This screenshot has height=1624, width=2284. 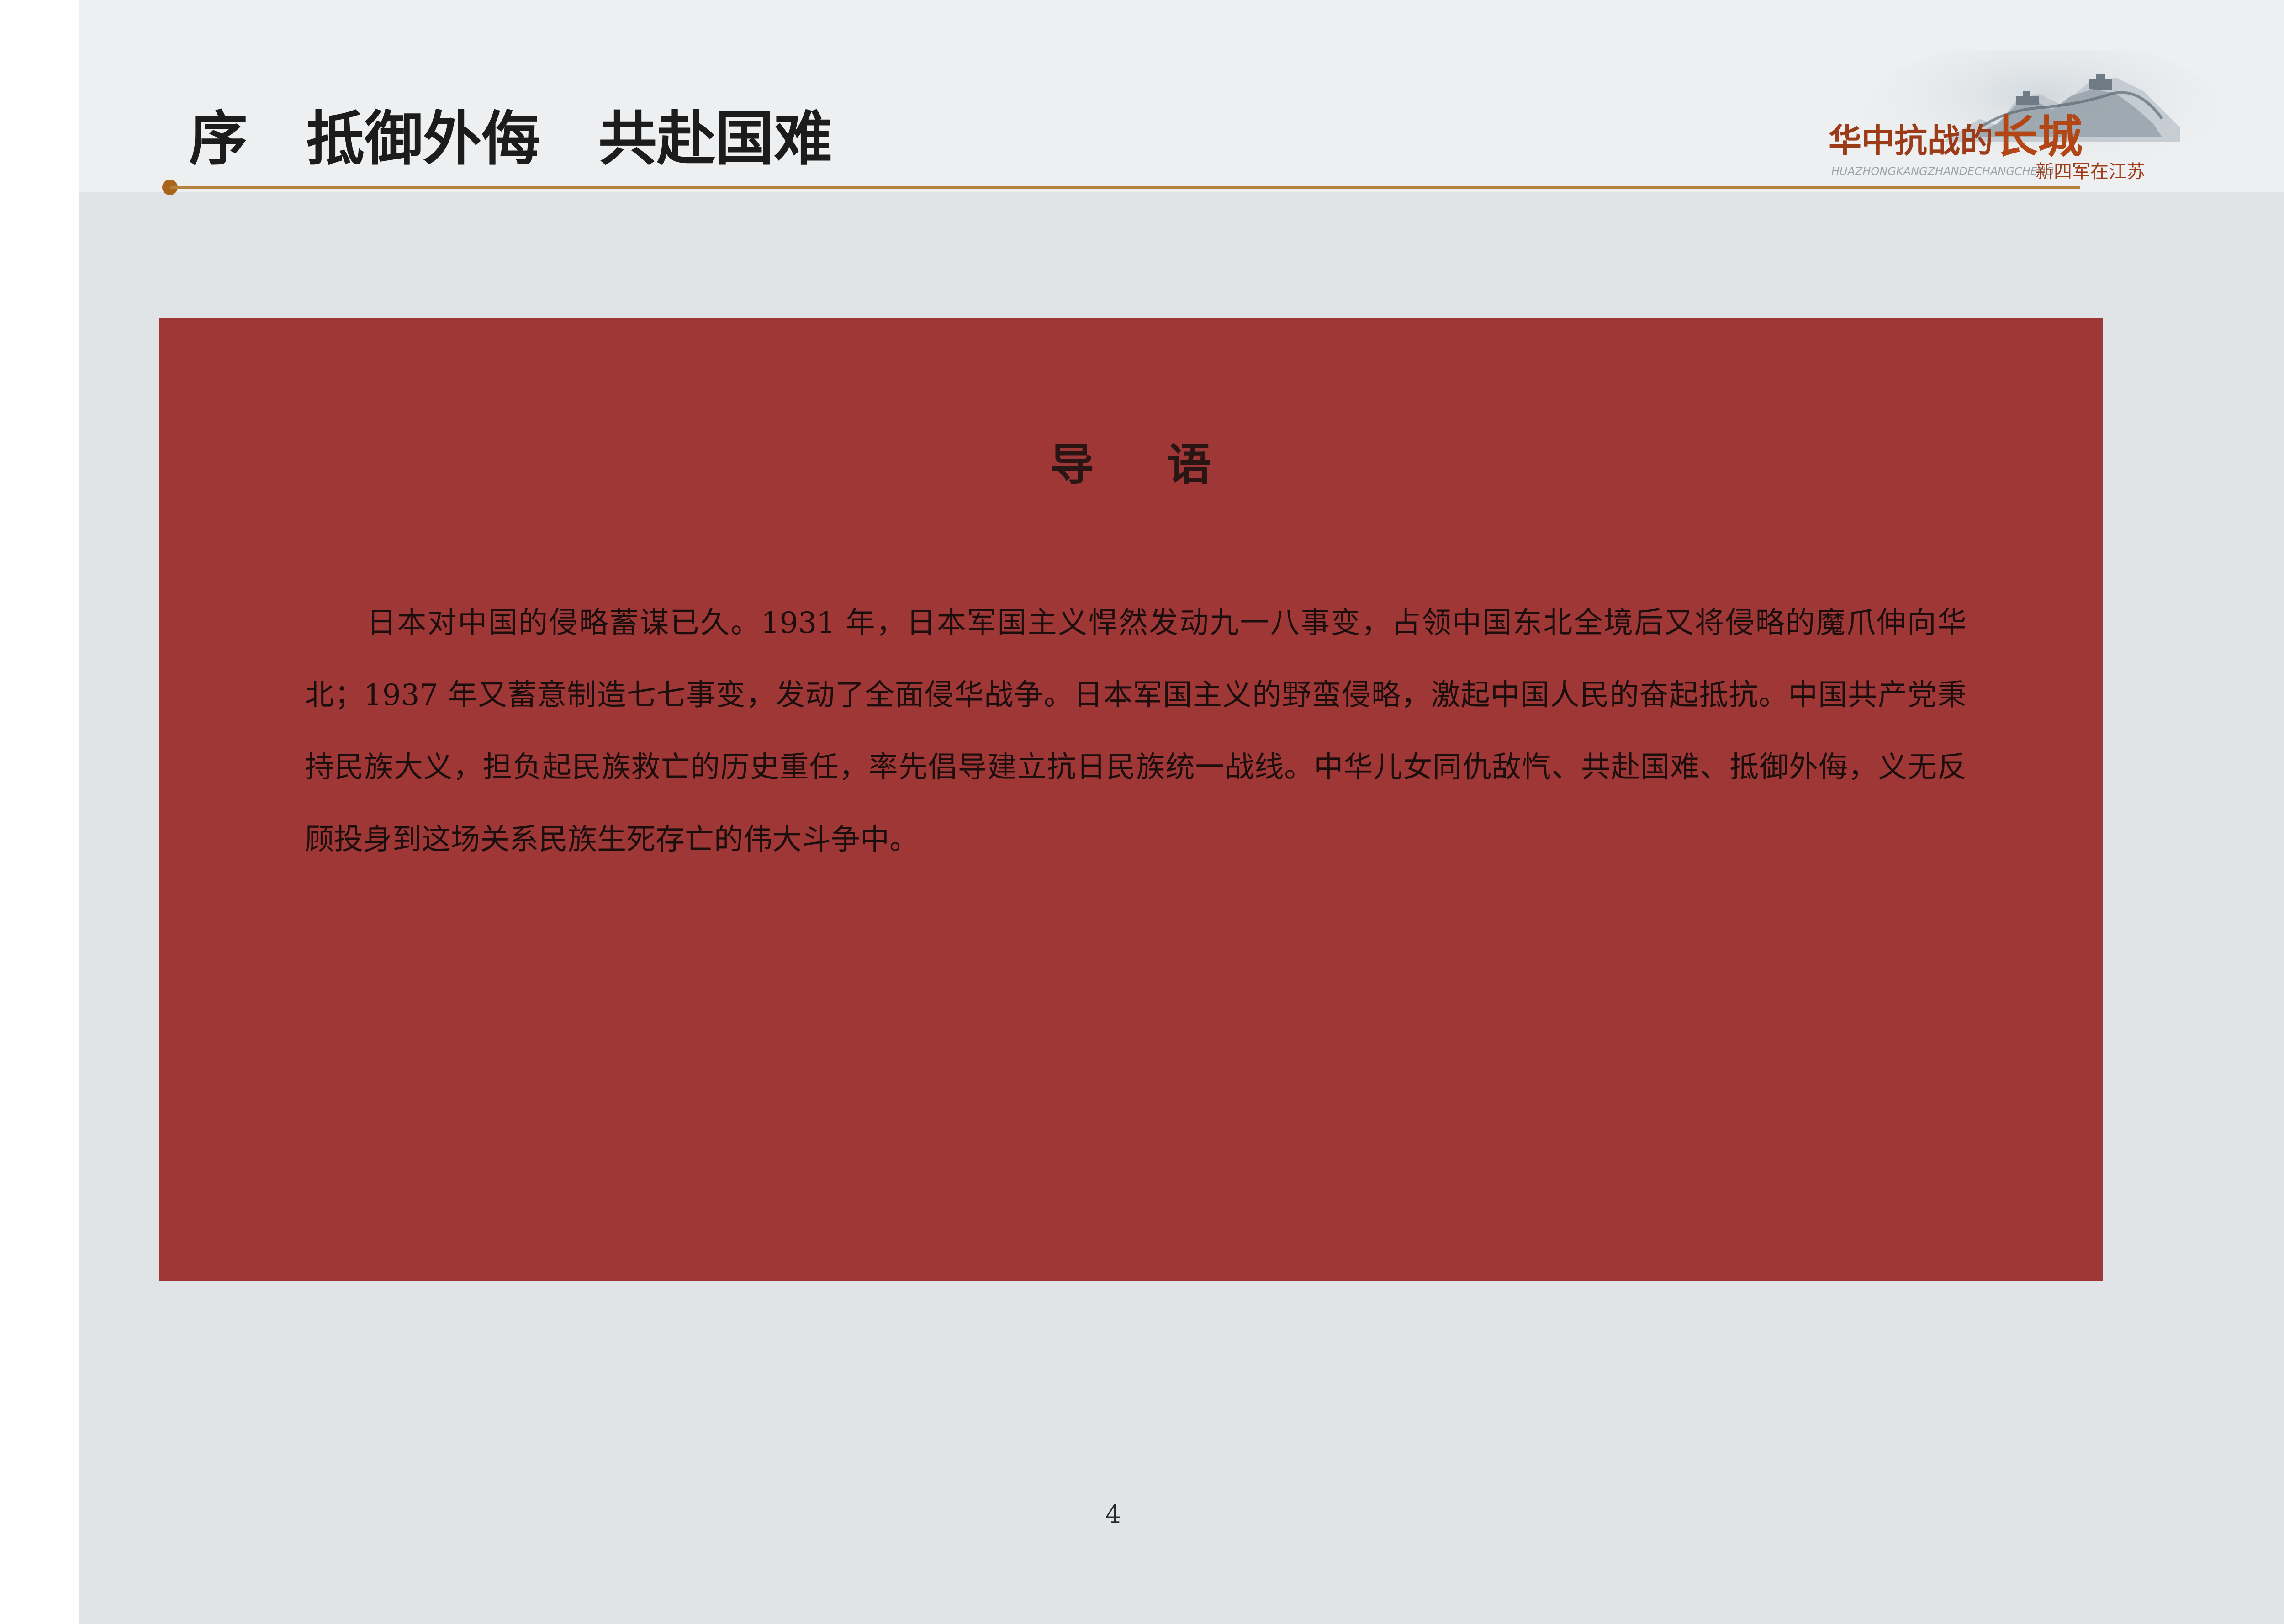 I want to click on logo-title-big: 长城, so click(x=2038, y=137).